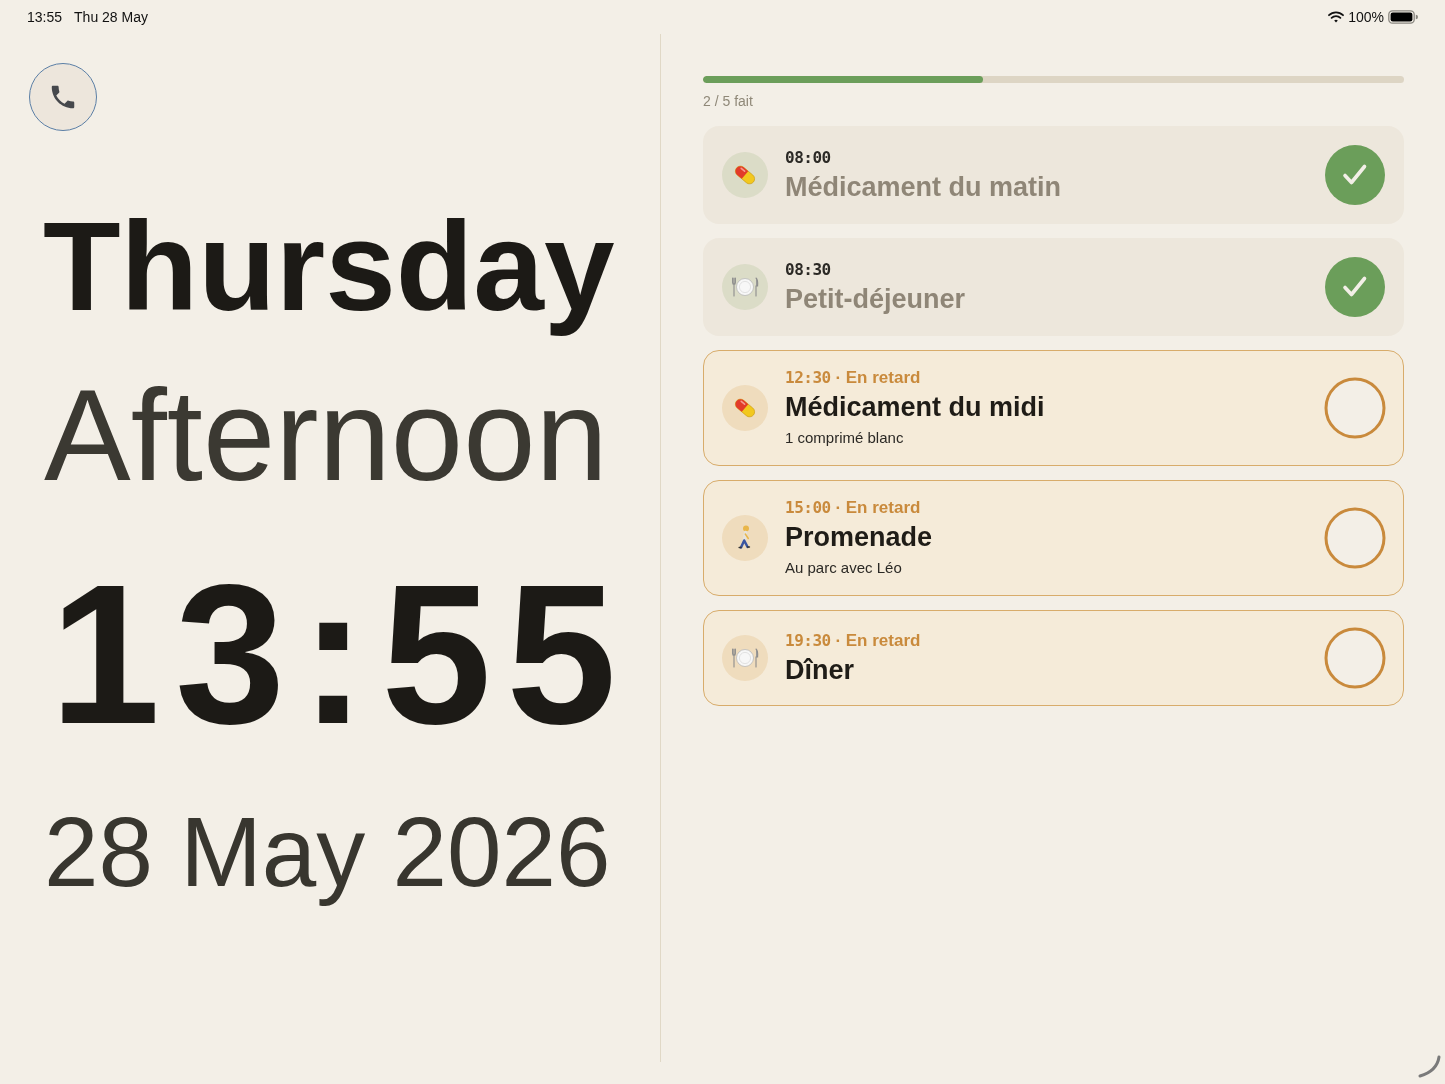 The width and height of the screenshot is (1445, 1084). What do you see at coordinates (1053, 658) in the screenshot?
I see `task-card: 19:30 · En retard Dîner` at bounding box center [1053, 658].